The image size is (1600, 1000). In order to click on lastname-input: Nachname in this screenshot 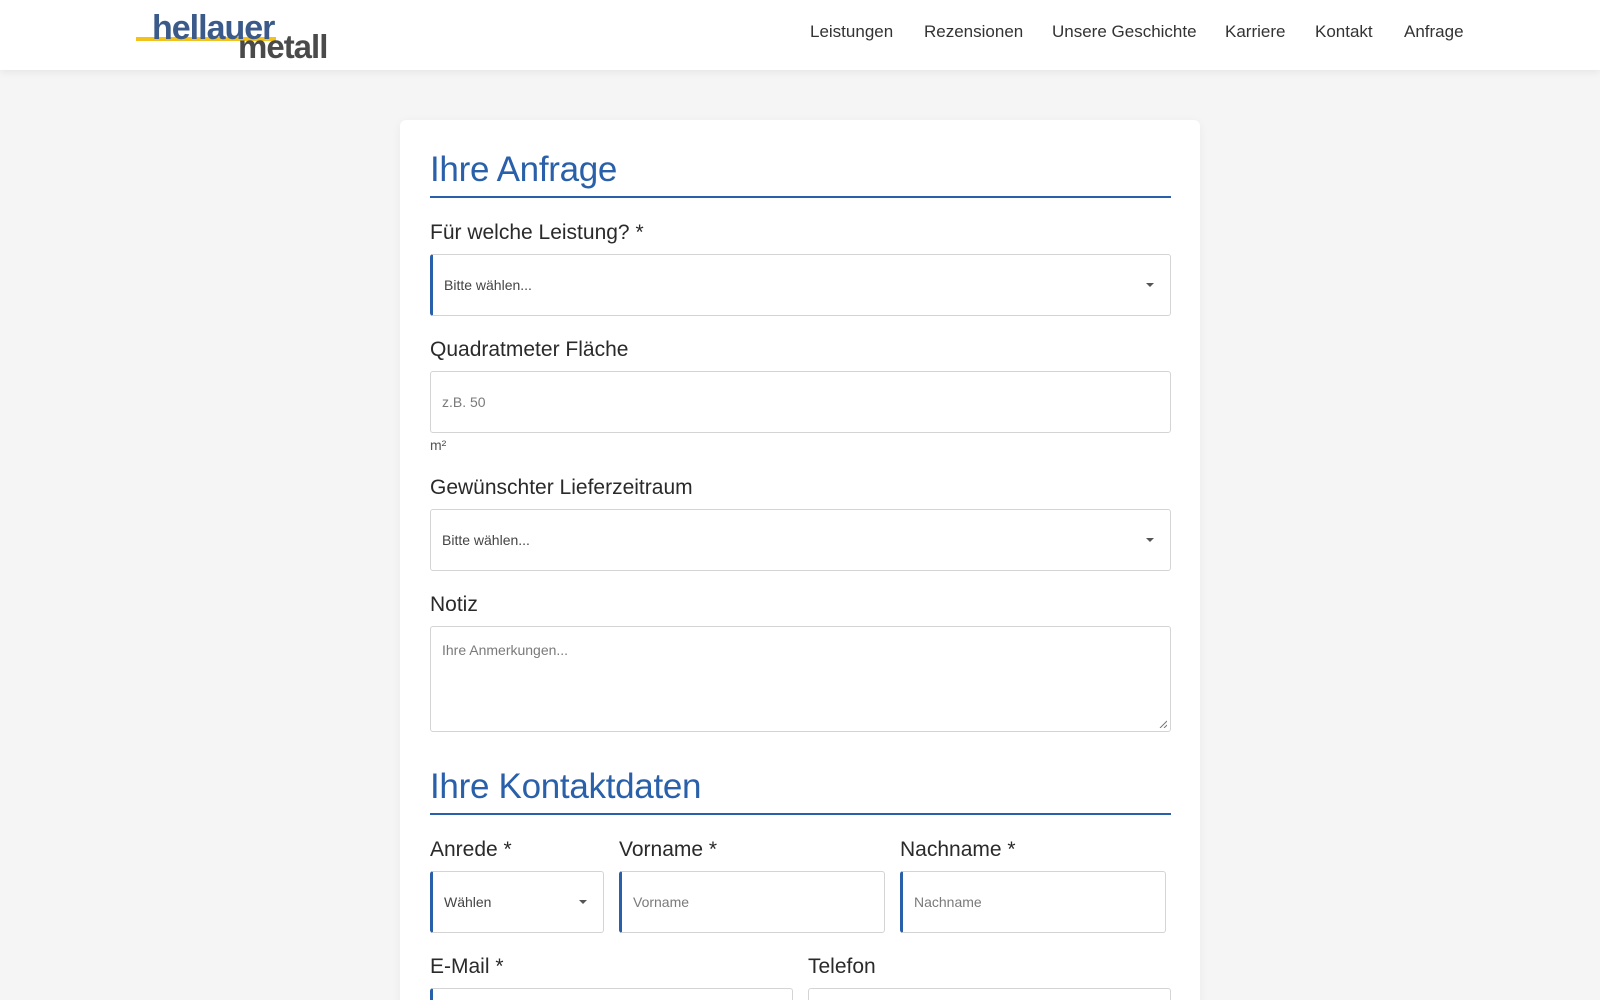, I will do `click(1033, 902)`.